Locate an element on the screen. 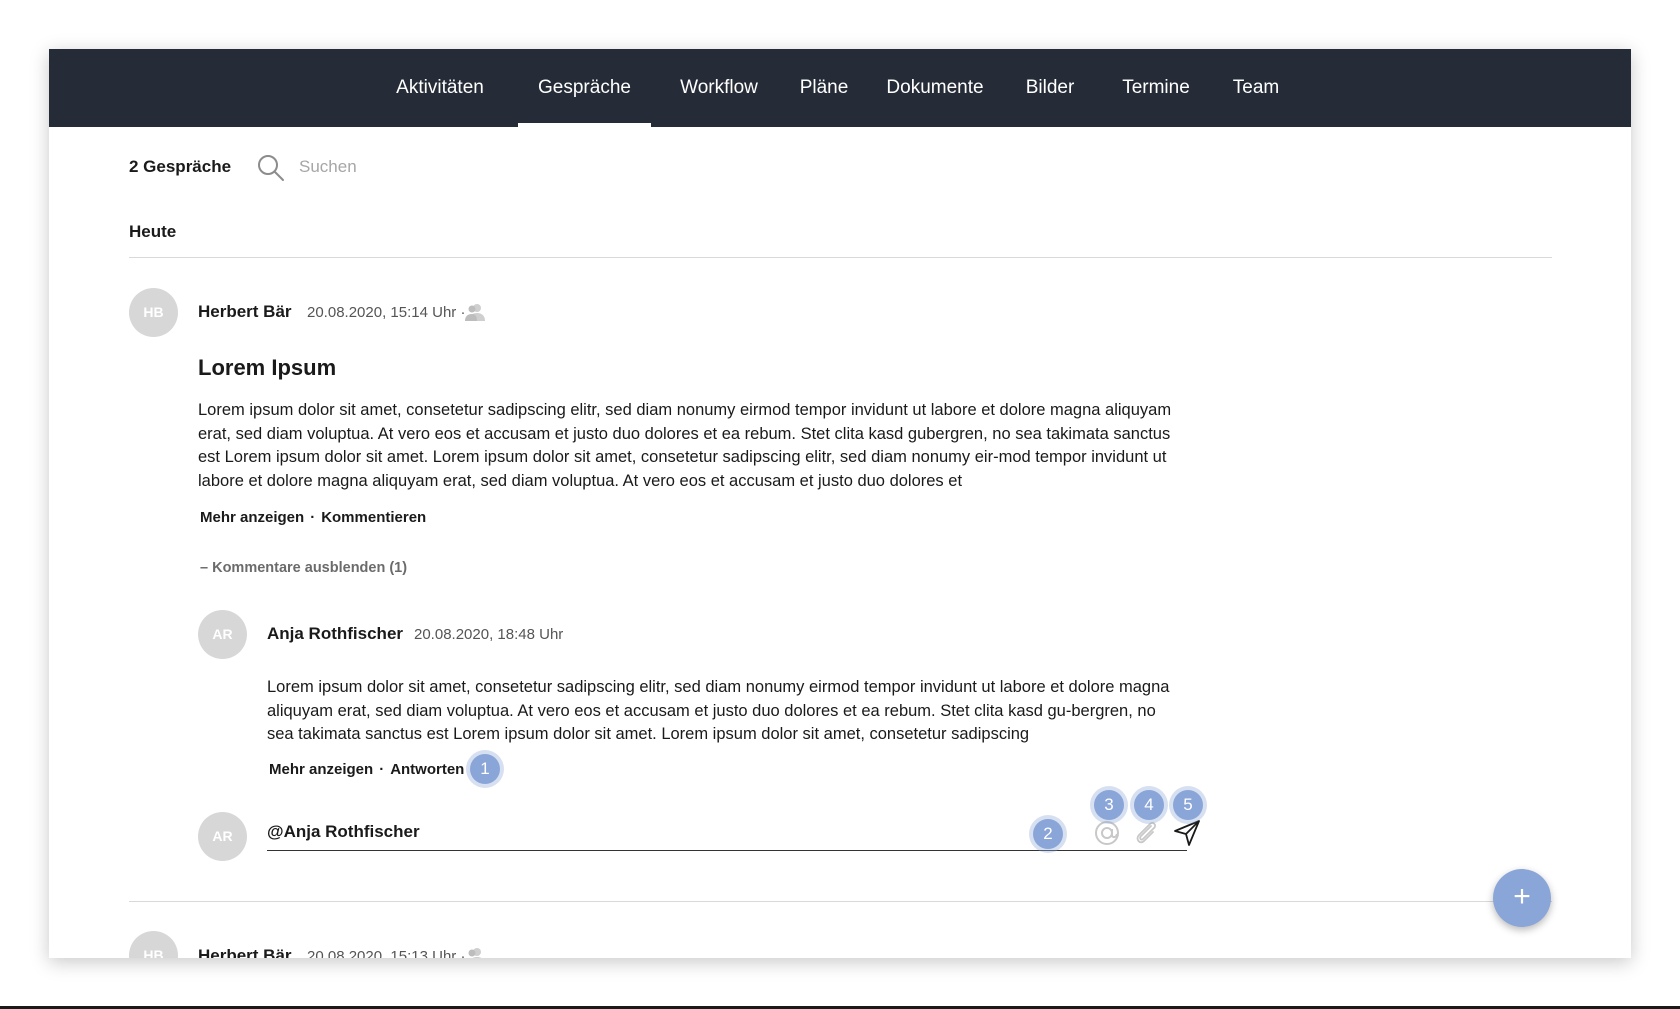  tab-gespraeche: Gespräche is located at coordinates (584, 88).